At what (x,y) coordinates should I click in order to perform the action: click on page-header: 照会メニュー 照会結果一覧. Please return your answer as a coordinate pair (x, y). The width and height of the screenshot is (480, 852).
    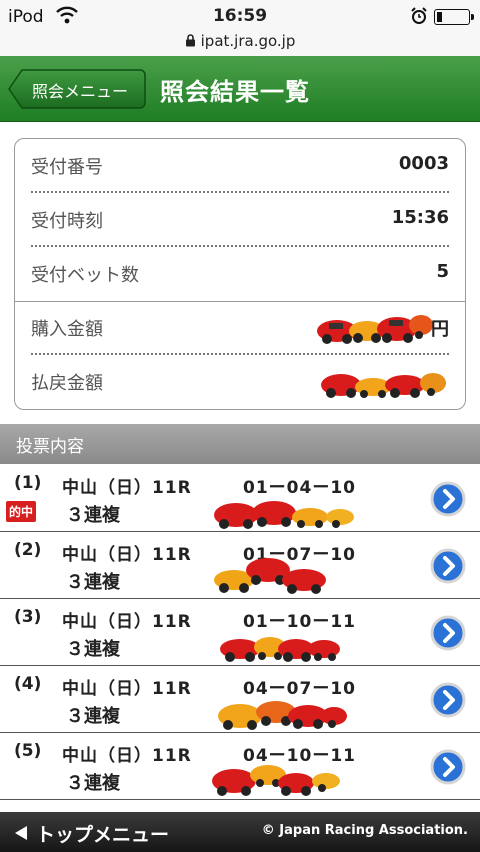
    Looking at the image, I should click on (240, 89).